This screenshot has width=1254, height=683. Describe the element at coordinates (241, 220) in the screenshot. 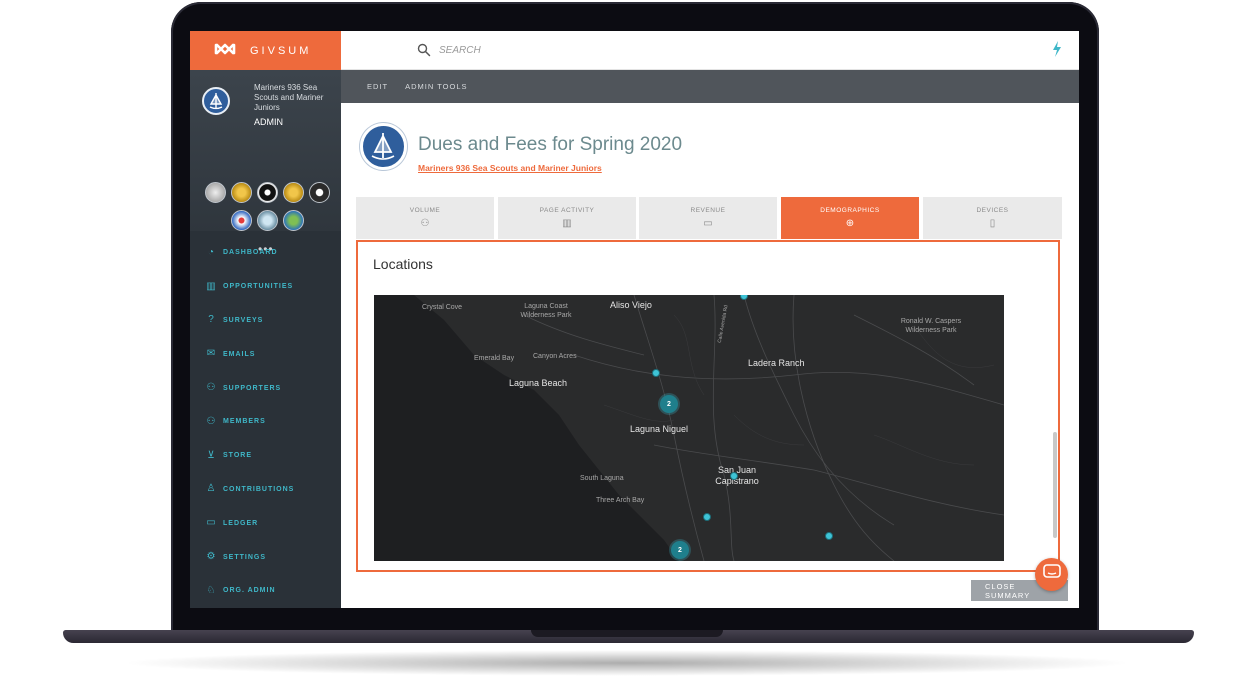

I see `red-blue-badge-icon` at that location.